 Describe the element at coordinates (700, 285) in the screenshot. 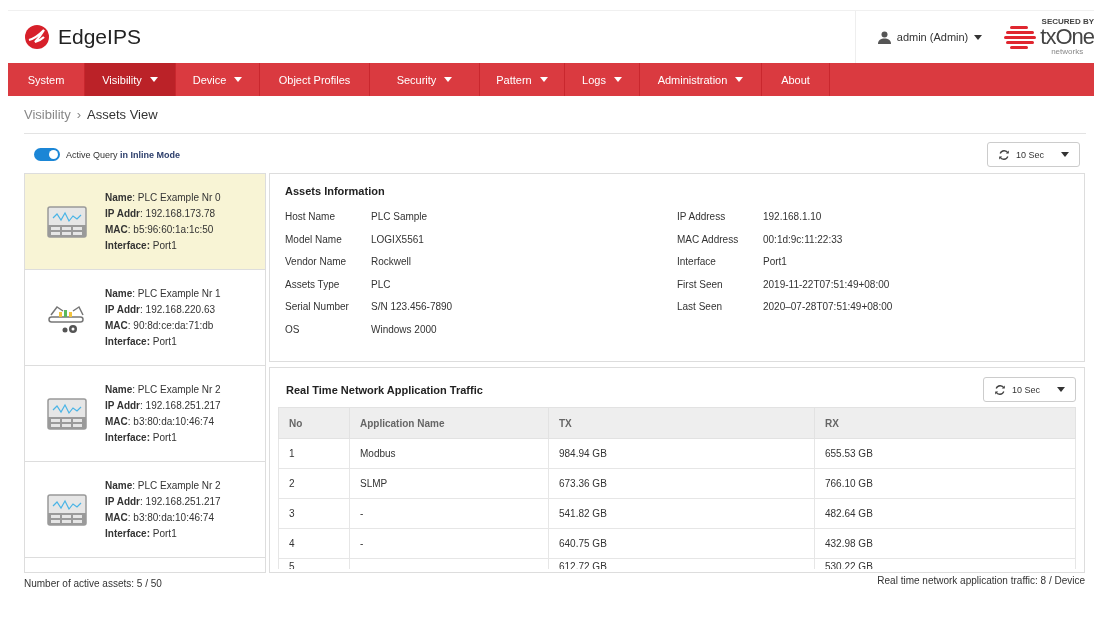

I see `field-label: First Seen` at that location.